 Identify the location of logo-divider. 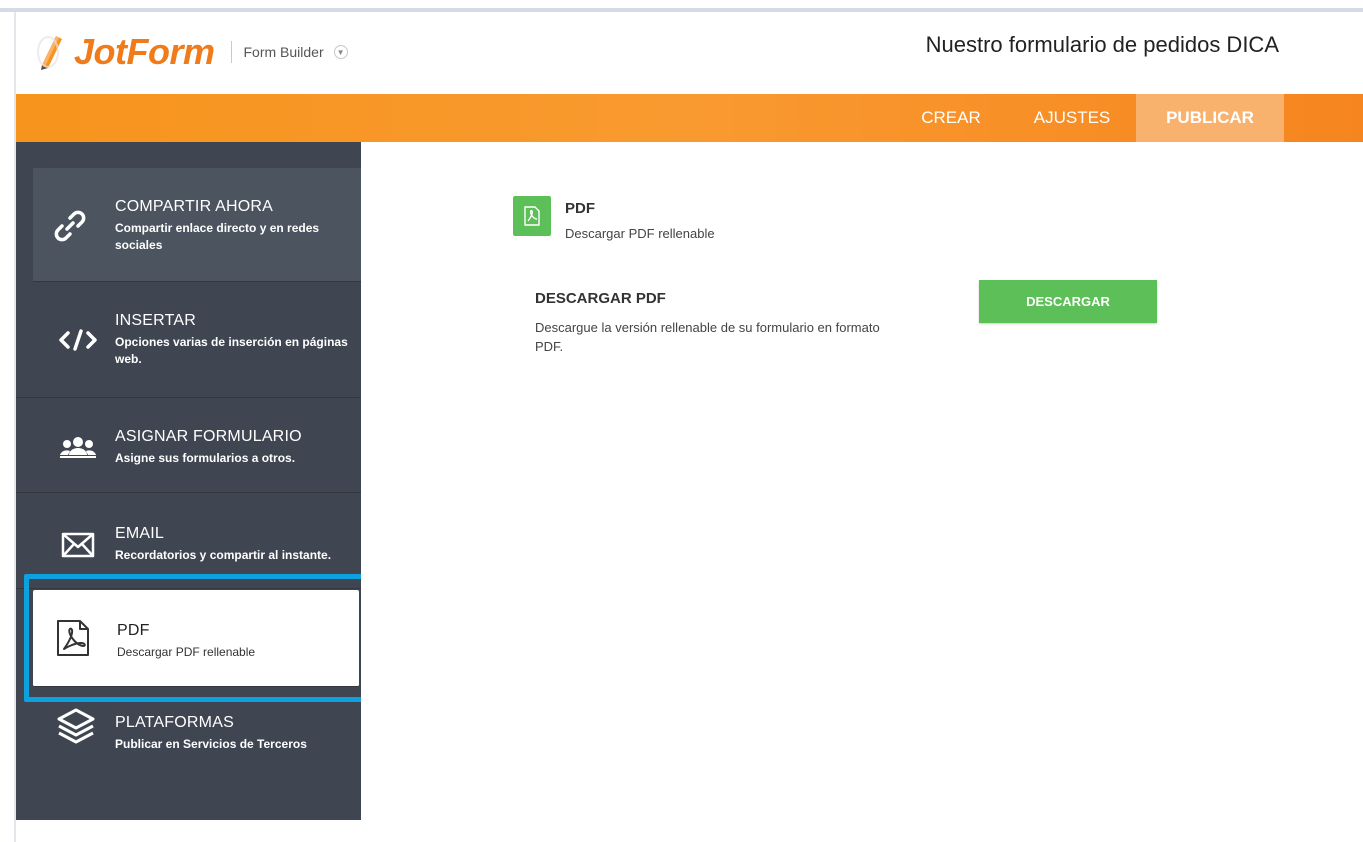
(231, 52).